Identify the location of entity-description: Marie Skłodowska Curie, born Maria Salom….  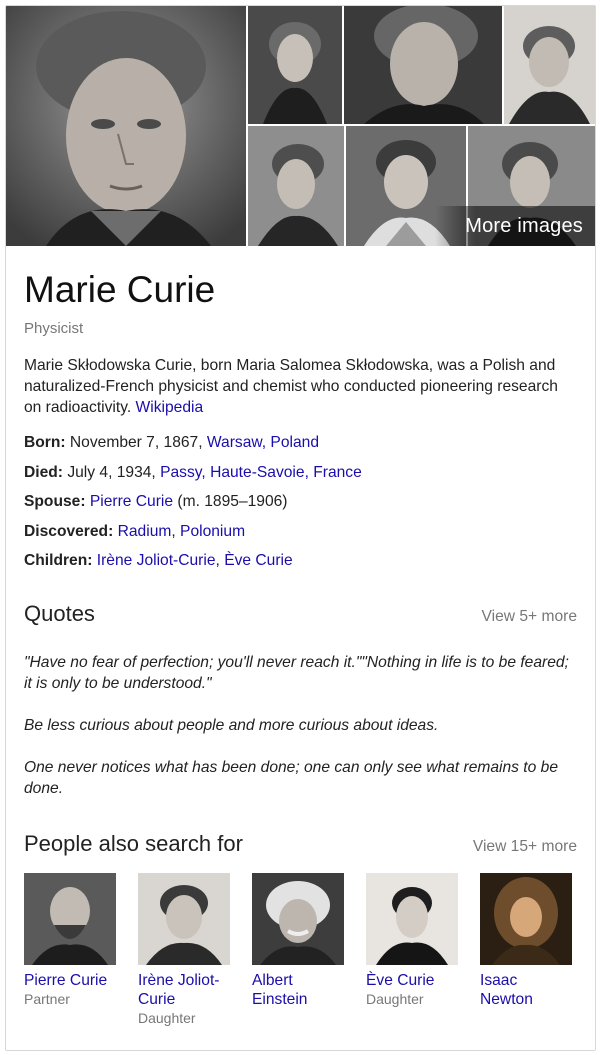
(300, 386).